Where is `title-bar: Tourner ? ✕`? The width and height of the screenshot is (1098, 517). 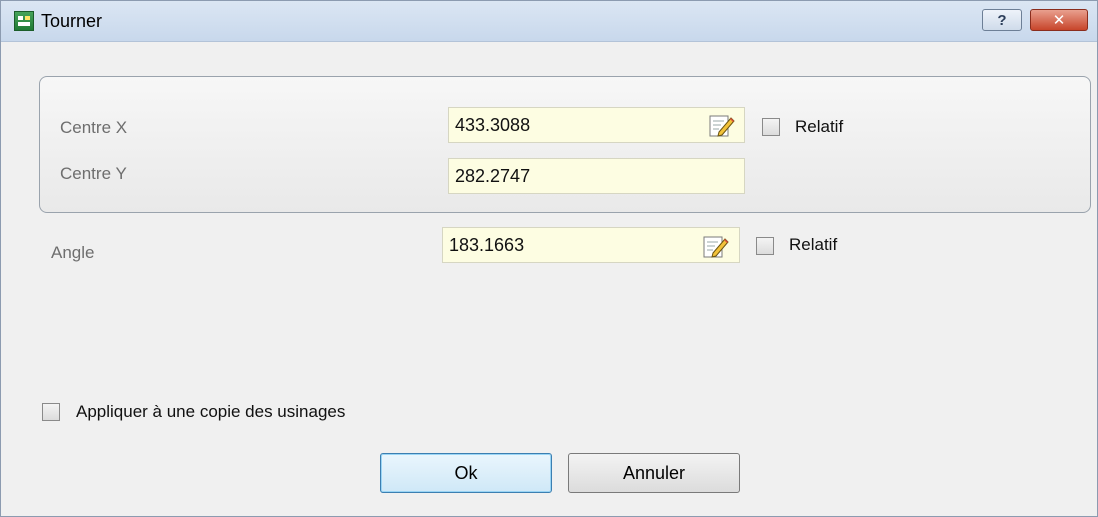 title-bar: Tourner ? ✕ is located at coordinates (549, 21).